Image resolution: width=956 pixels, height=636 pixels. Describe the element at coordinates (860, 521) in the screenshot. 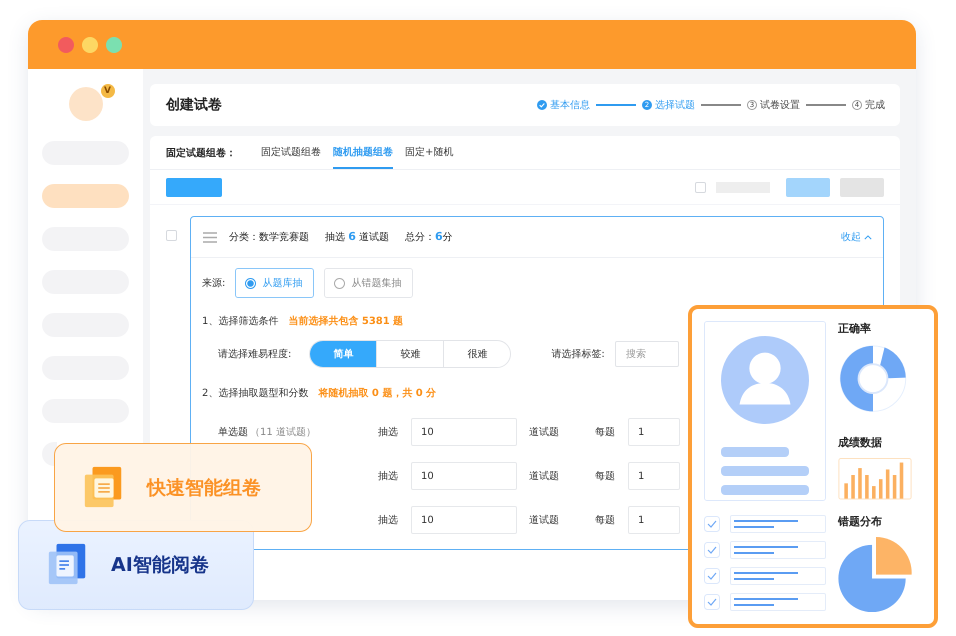

I see `chart-title: 错题分布` at that location.